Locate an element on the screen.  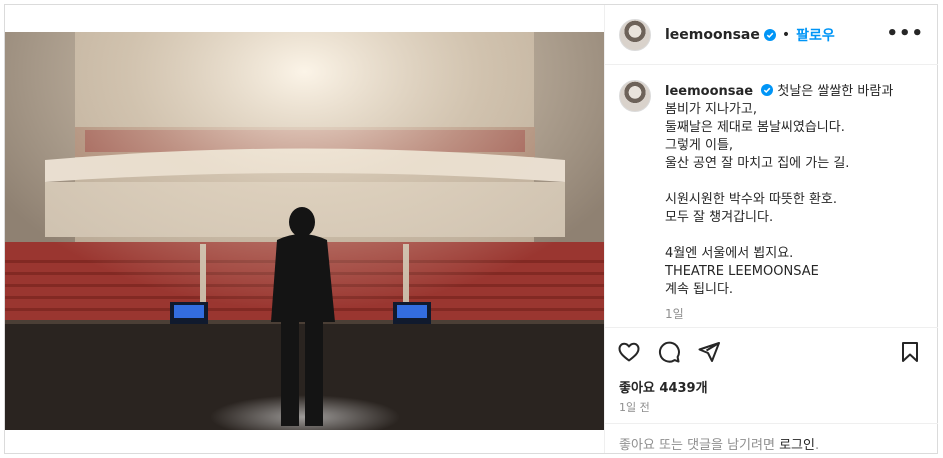
verified-badge-icon is located at coordinates (769, 34).